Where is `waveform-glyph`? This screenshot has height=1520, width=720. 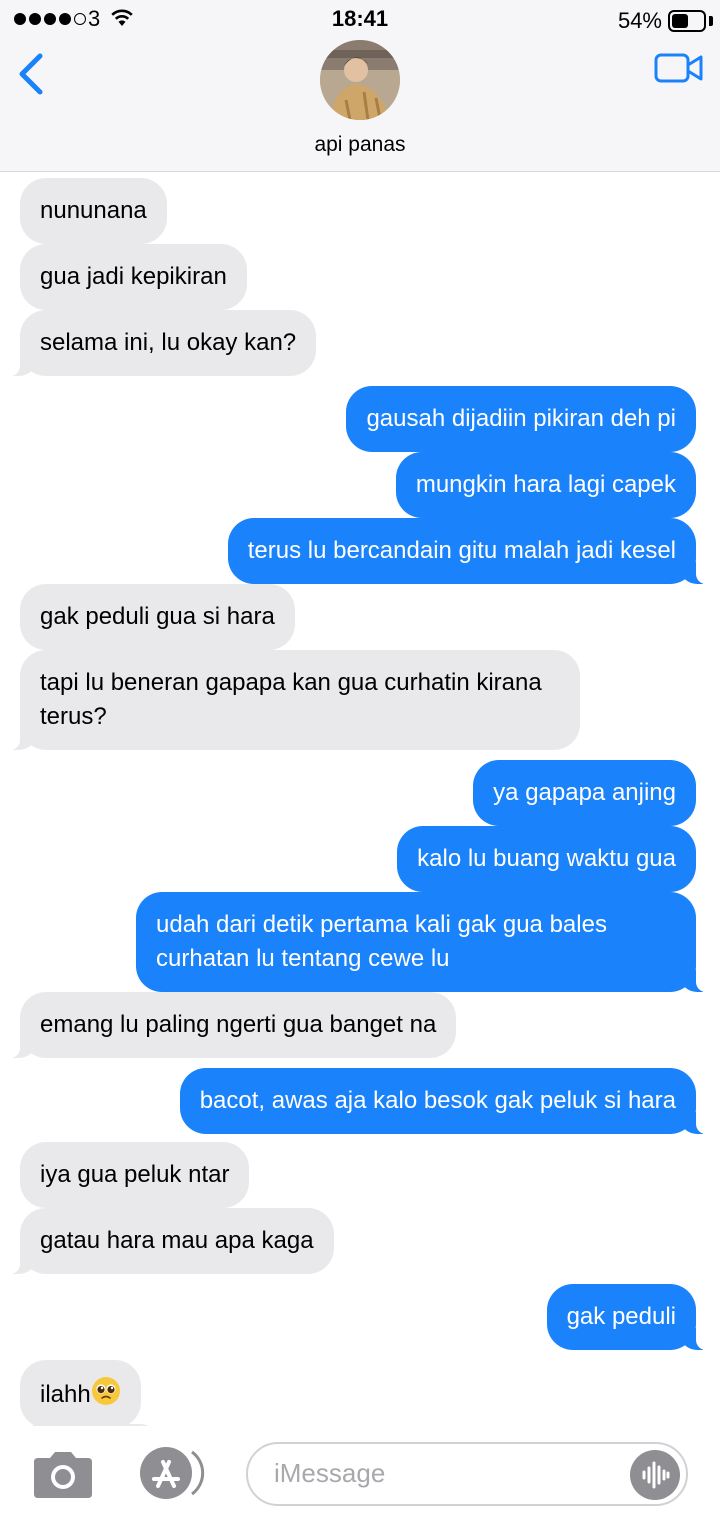 waveform-glyph is located at coordinates (656, 1475).